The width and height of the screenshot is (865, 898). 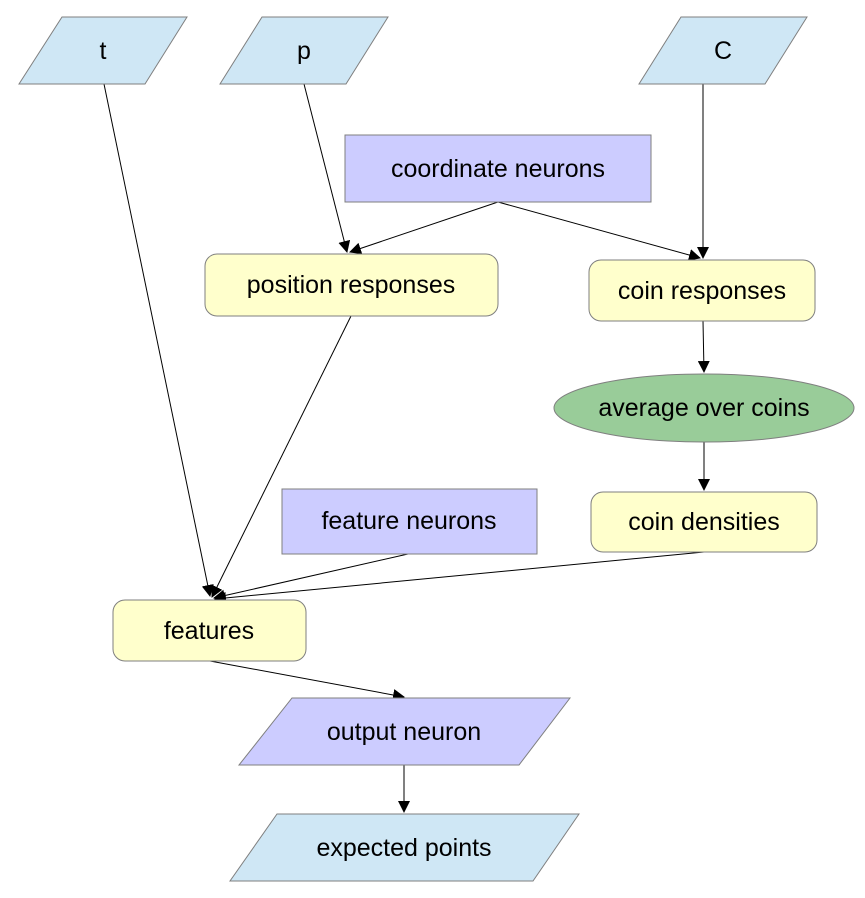 I want to click on node-label: feature neurons, so click(x=408, y=521).